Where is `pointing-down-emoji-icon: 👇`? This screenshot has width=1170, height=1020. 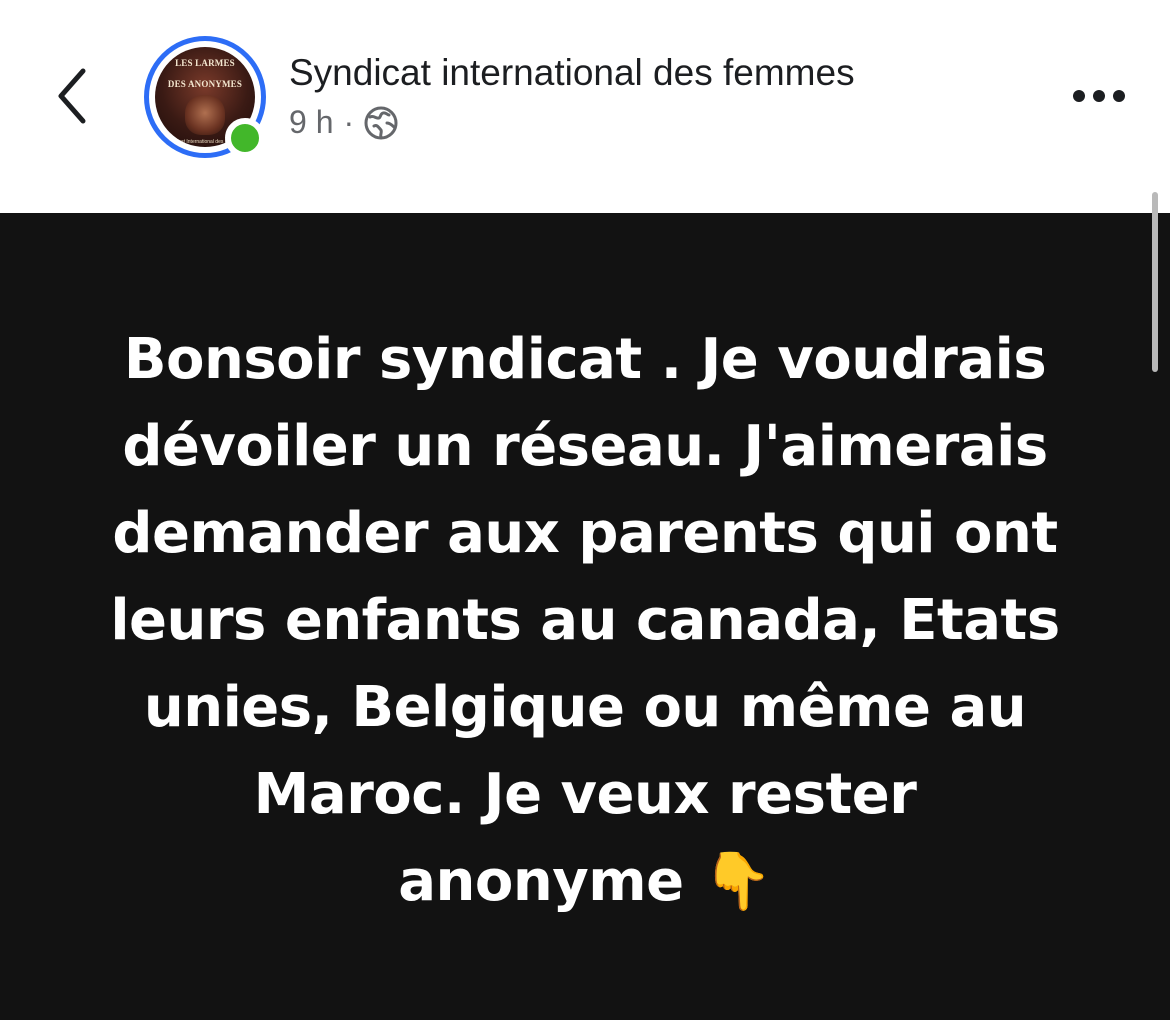 pointing-down-emoji-icon: 👇 is located at coordinates (737, 881).